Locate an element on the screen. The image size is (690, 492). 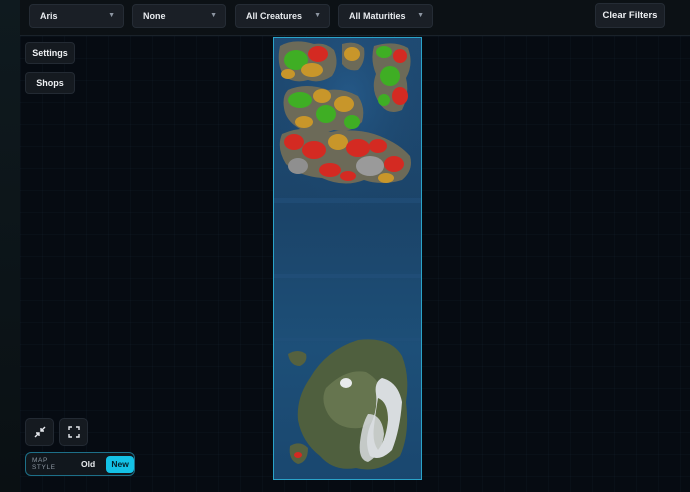
maturities-select: All Maturities ▼ is located at coordinates (385, 16).